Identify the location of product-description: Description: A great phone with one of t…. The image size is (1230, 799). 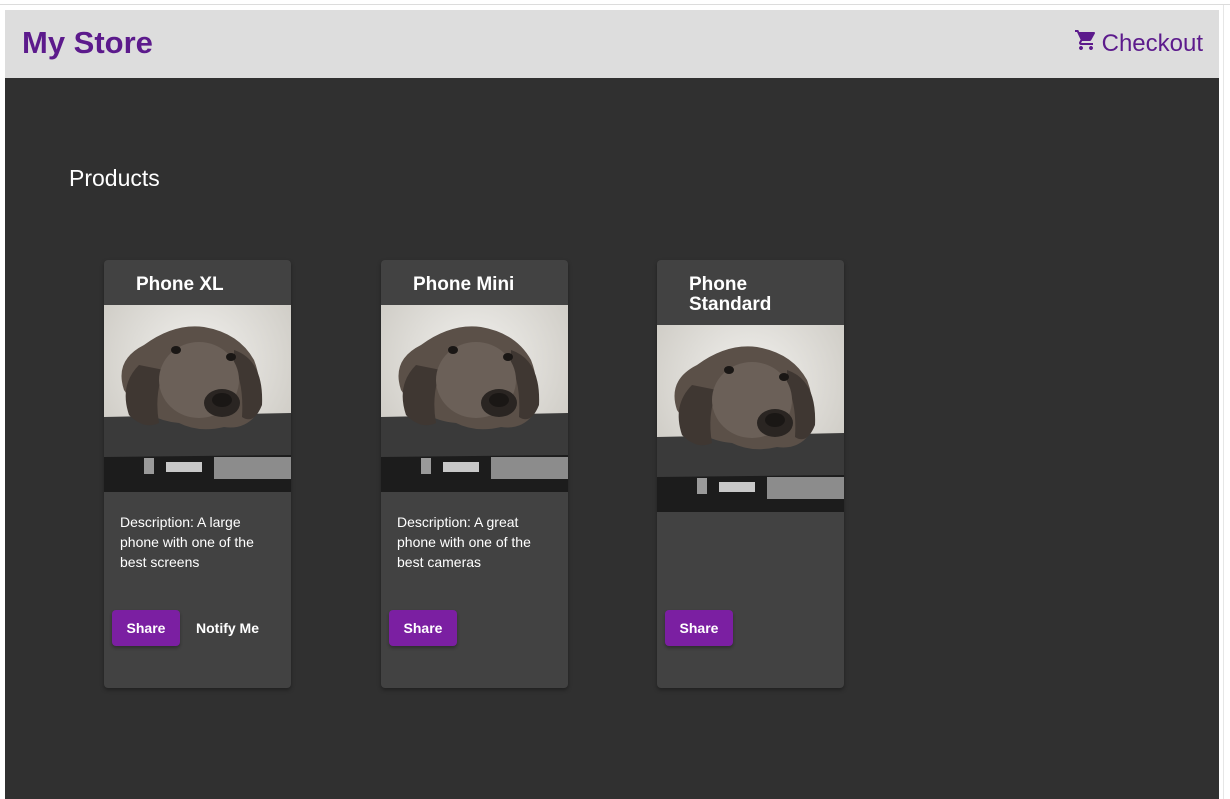
(464, 542).